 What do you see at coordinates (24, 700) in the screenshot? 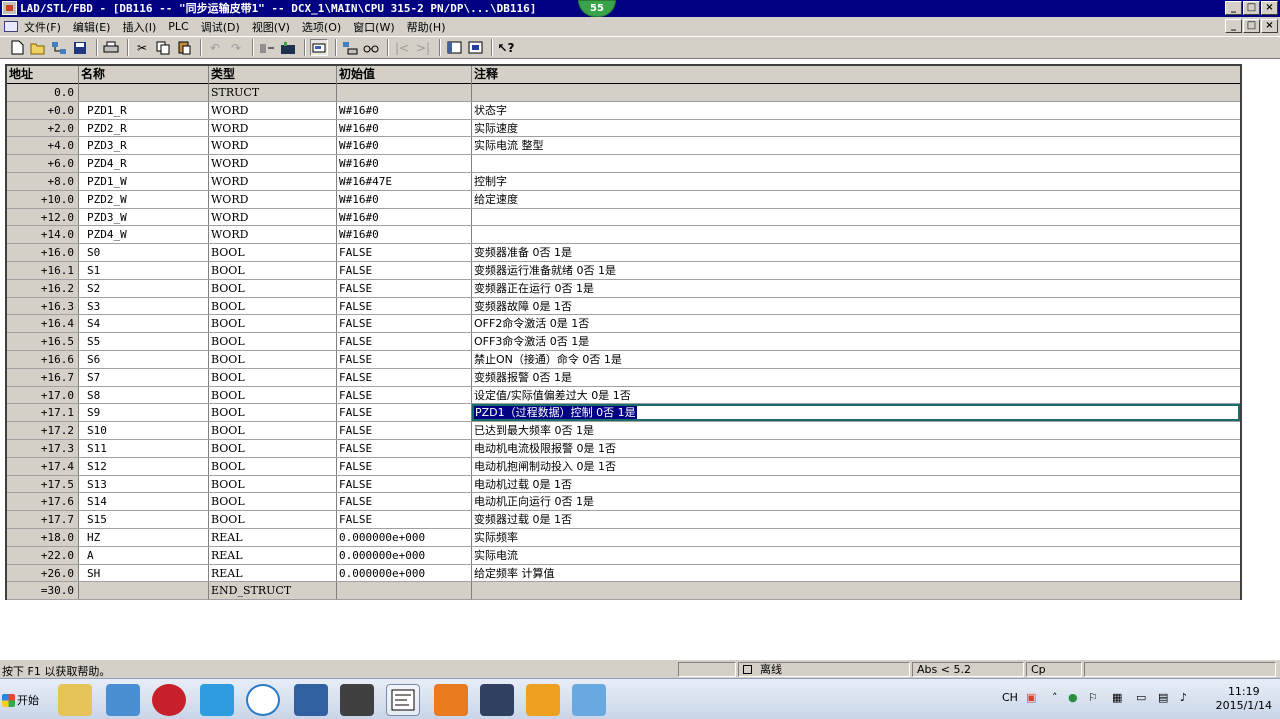
I see `start-button: 开始` at bounding box center [24, 700].